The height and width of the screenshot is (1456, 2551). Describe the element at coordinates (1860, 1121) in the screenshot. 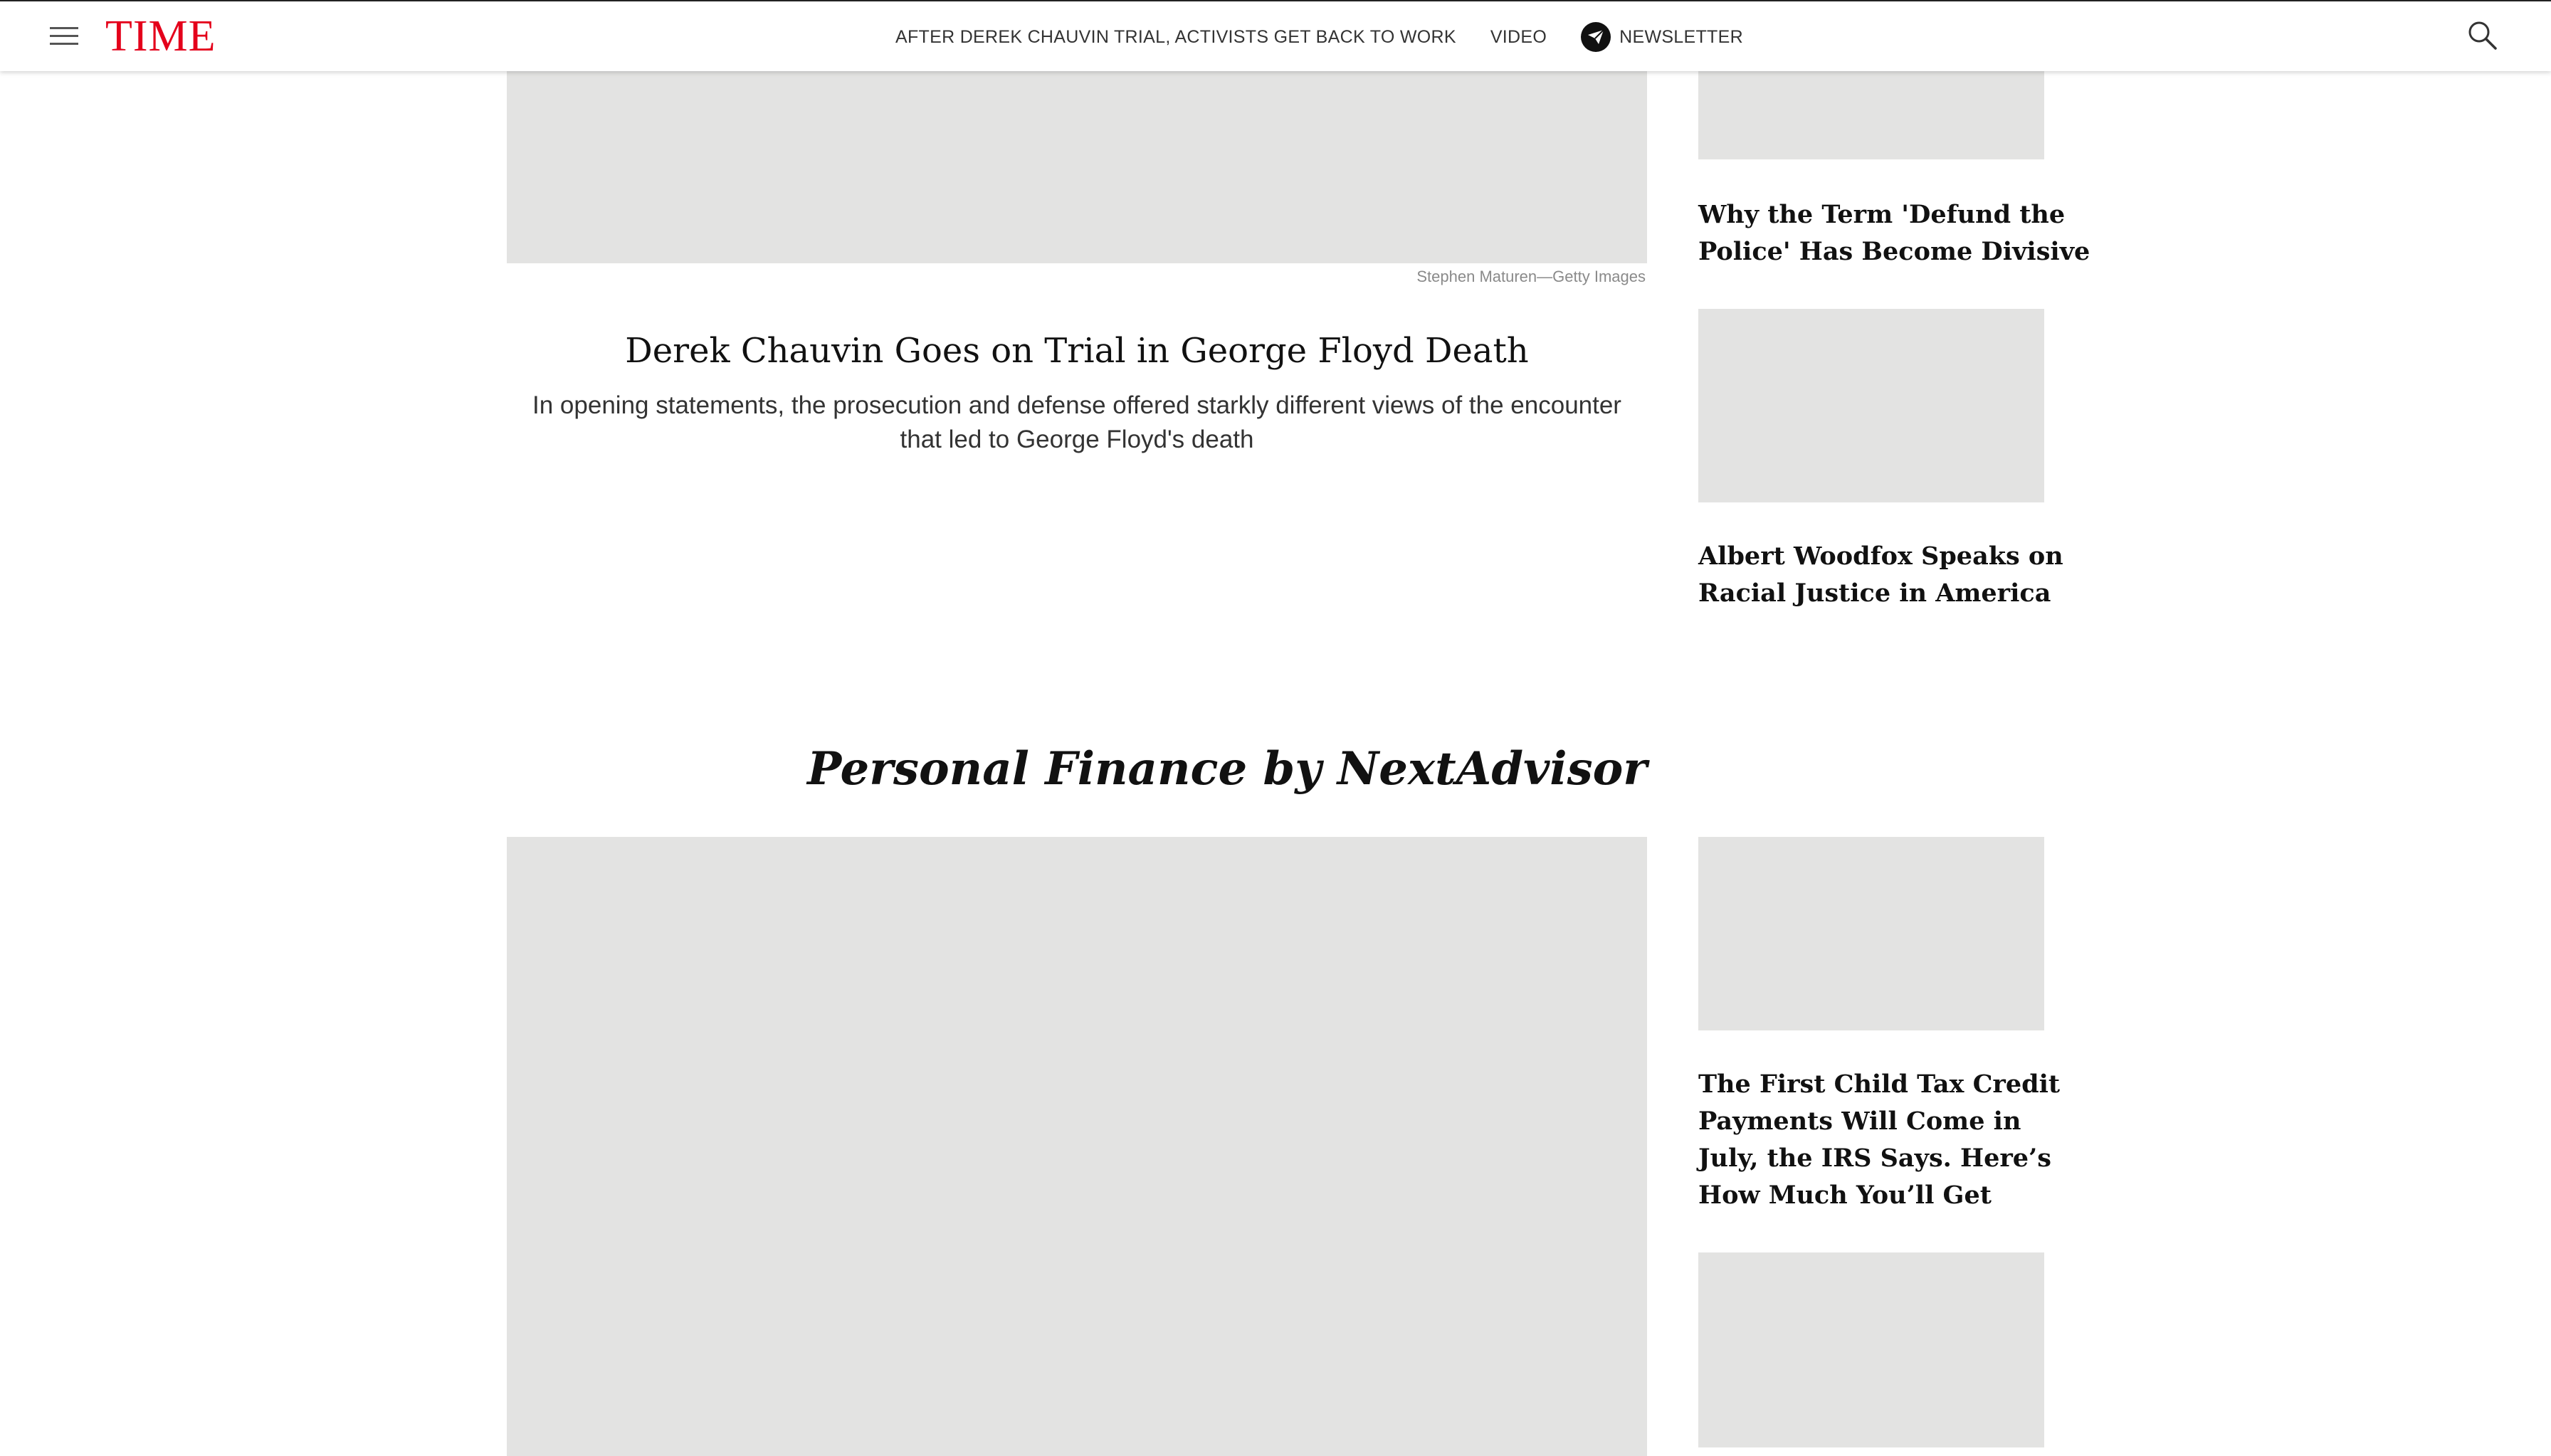

I see `headline-line: Payments Will Come in` at that location.